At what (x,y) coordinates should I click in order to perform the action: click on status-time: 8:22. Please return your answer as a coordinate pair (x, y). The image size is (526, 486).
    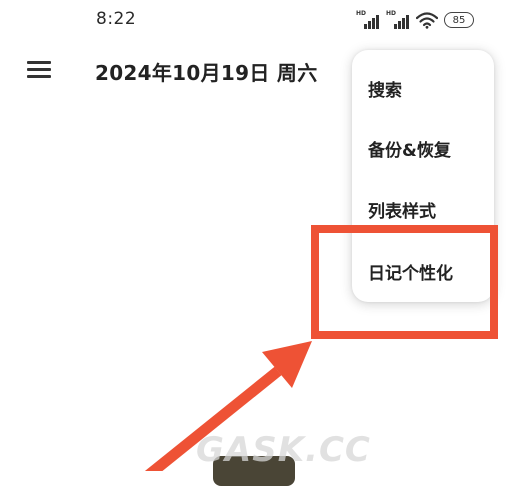
    Looking at the image, I should click on (116, 19).